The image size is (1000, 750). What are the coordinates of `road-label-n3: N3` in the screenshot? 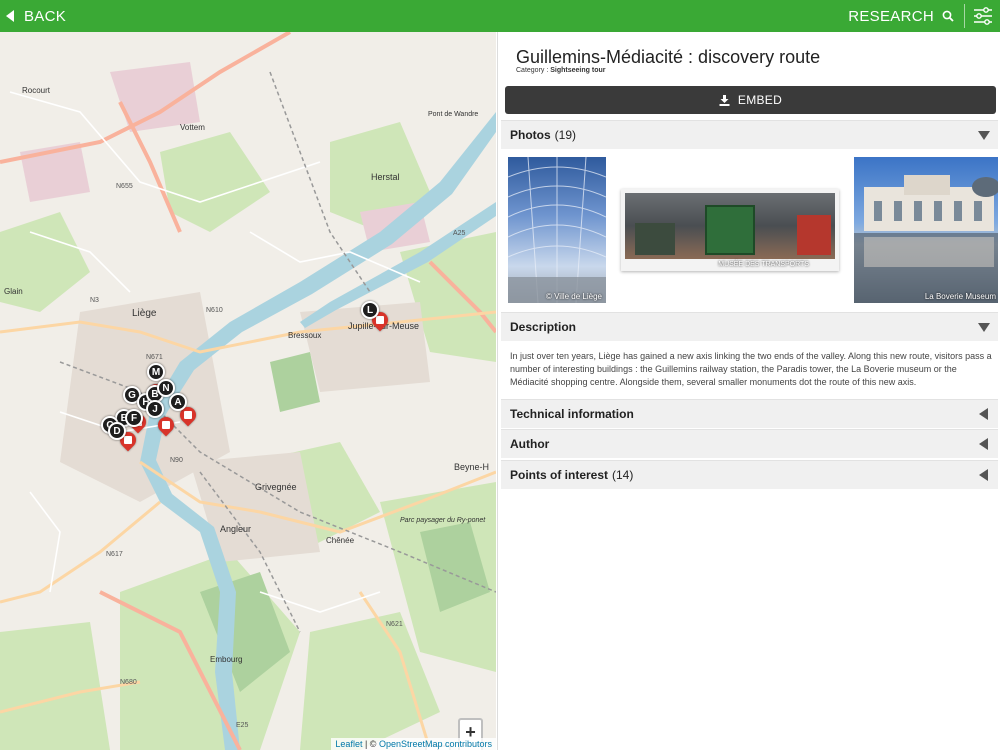 It's located at (94, 300).